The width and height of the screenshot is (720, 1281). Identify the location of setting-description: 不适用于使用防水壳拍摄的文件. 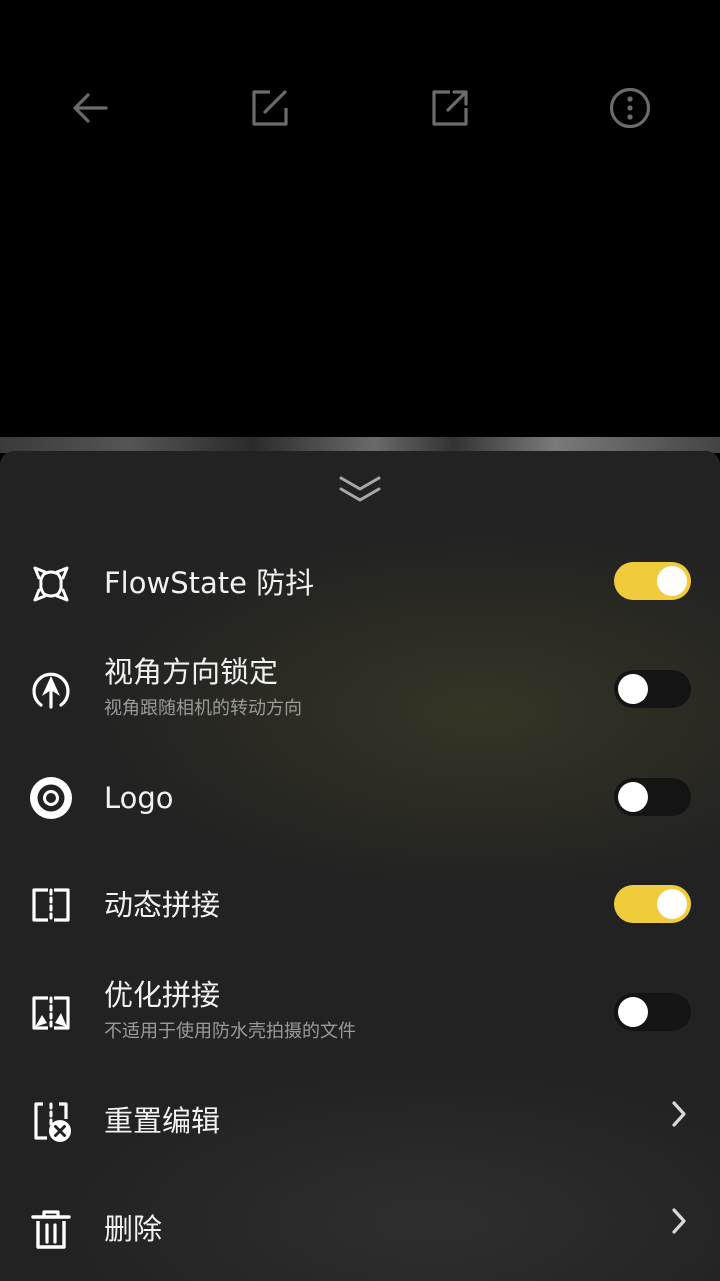
(230, 1031).